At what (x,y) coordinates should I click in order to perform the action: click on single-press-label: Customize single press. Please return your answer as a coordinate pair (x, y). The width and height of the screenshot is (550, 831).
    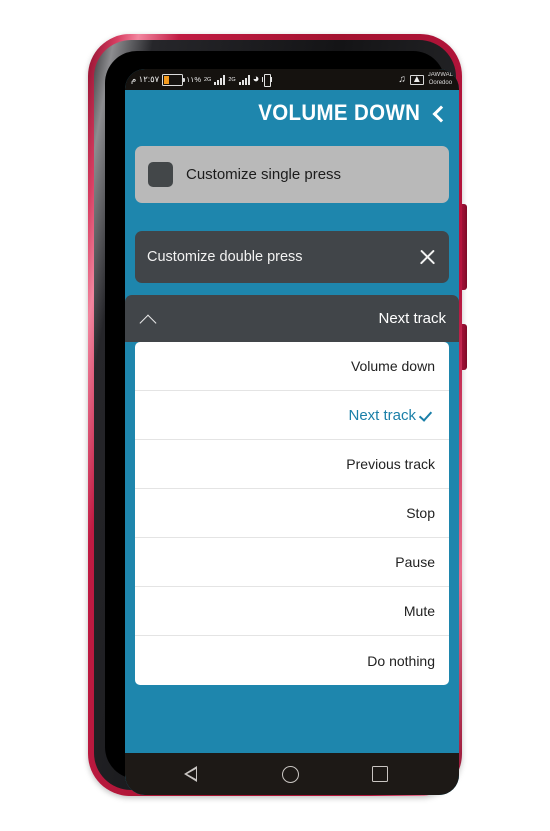
    Looking at the image, I should click on (264, 174).